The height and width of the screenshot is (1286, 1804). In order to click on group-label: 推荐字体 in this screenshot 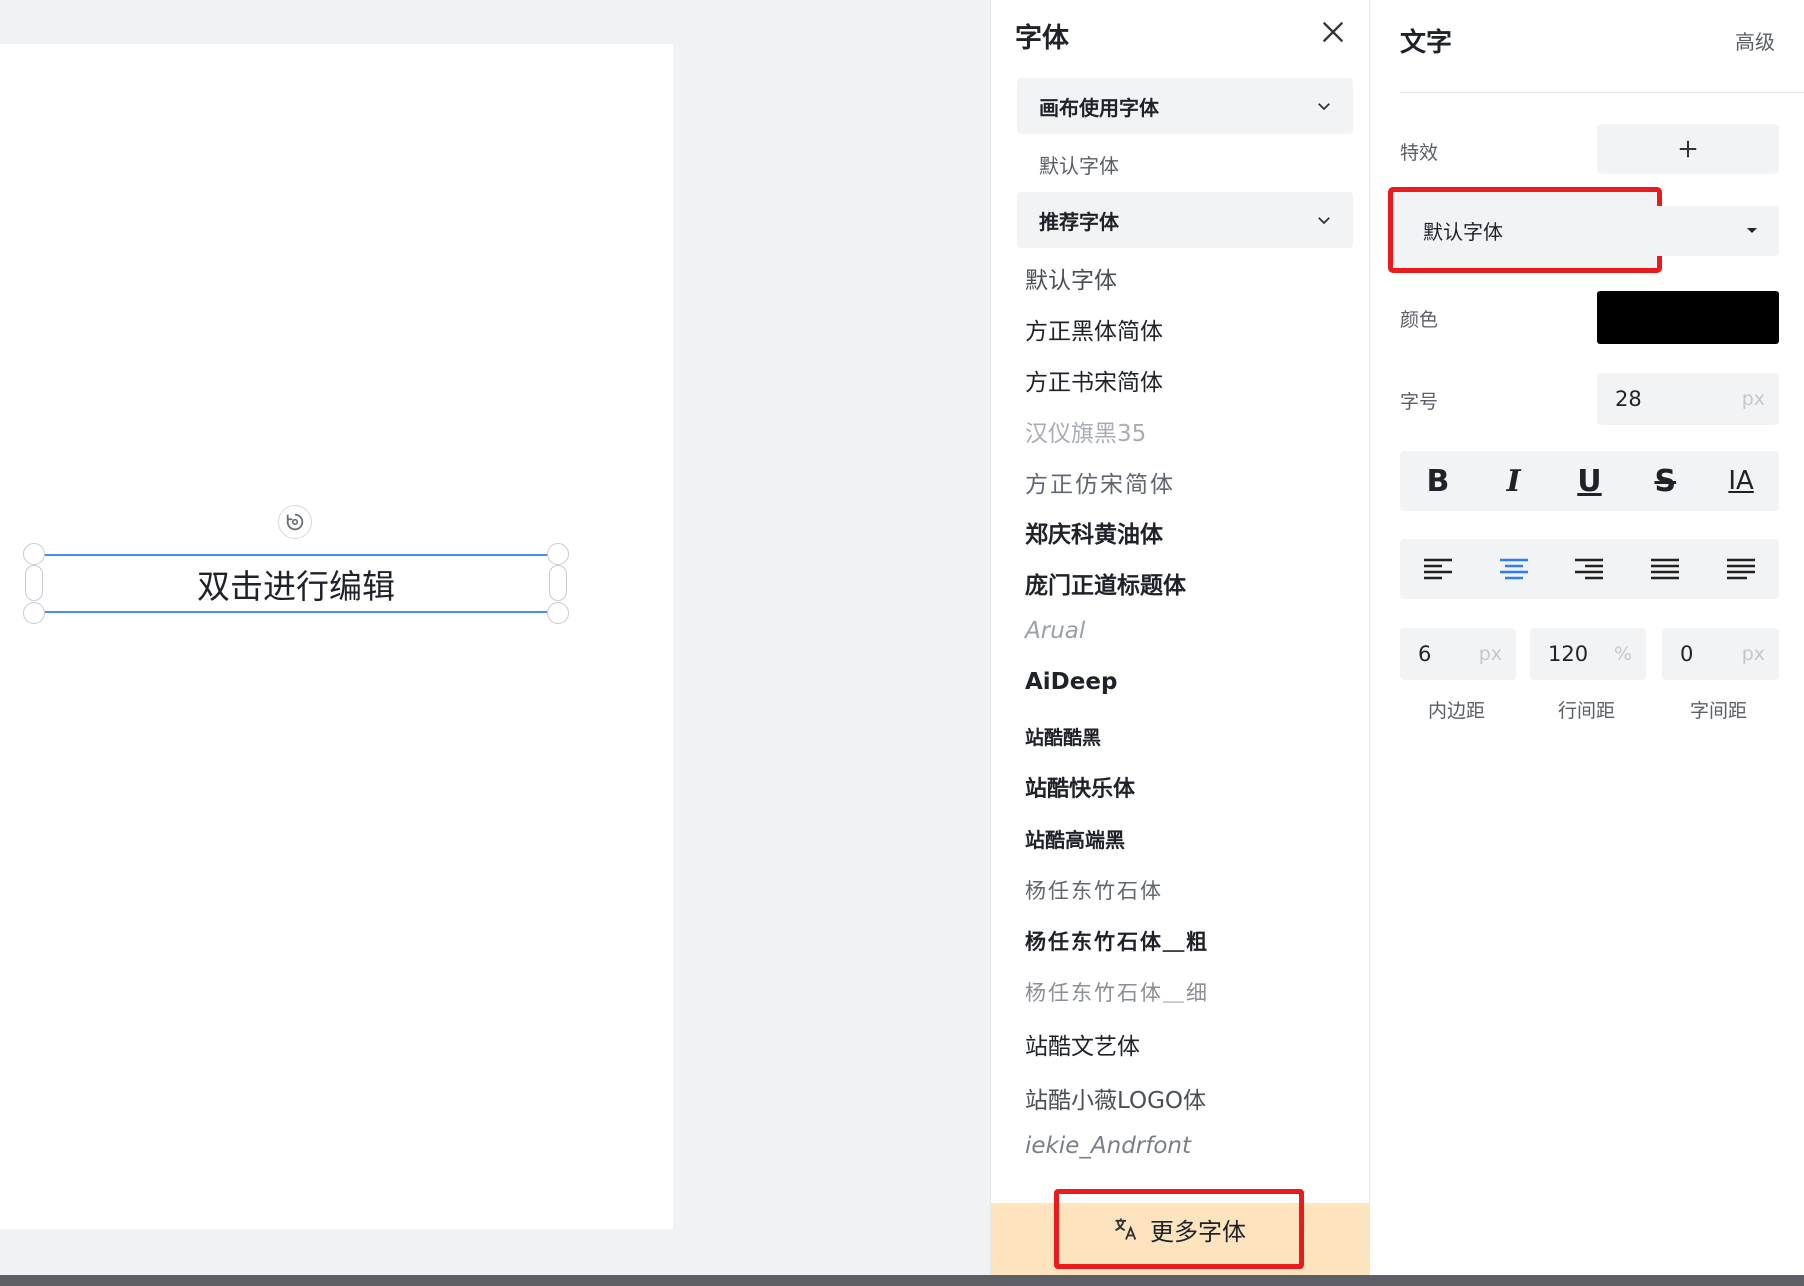, I will do `click(1079, 221)`.